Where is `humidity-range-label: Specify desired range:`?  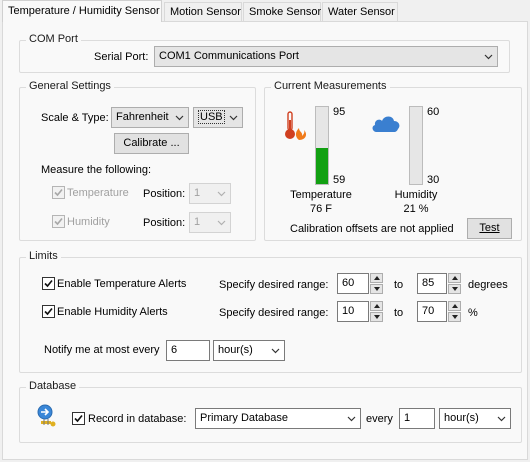
humidity-range-label: Specify desired range: is located at coordinates (274, 313).